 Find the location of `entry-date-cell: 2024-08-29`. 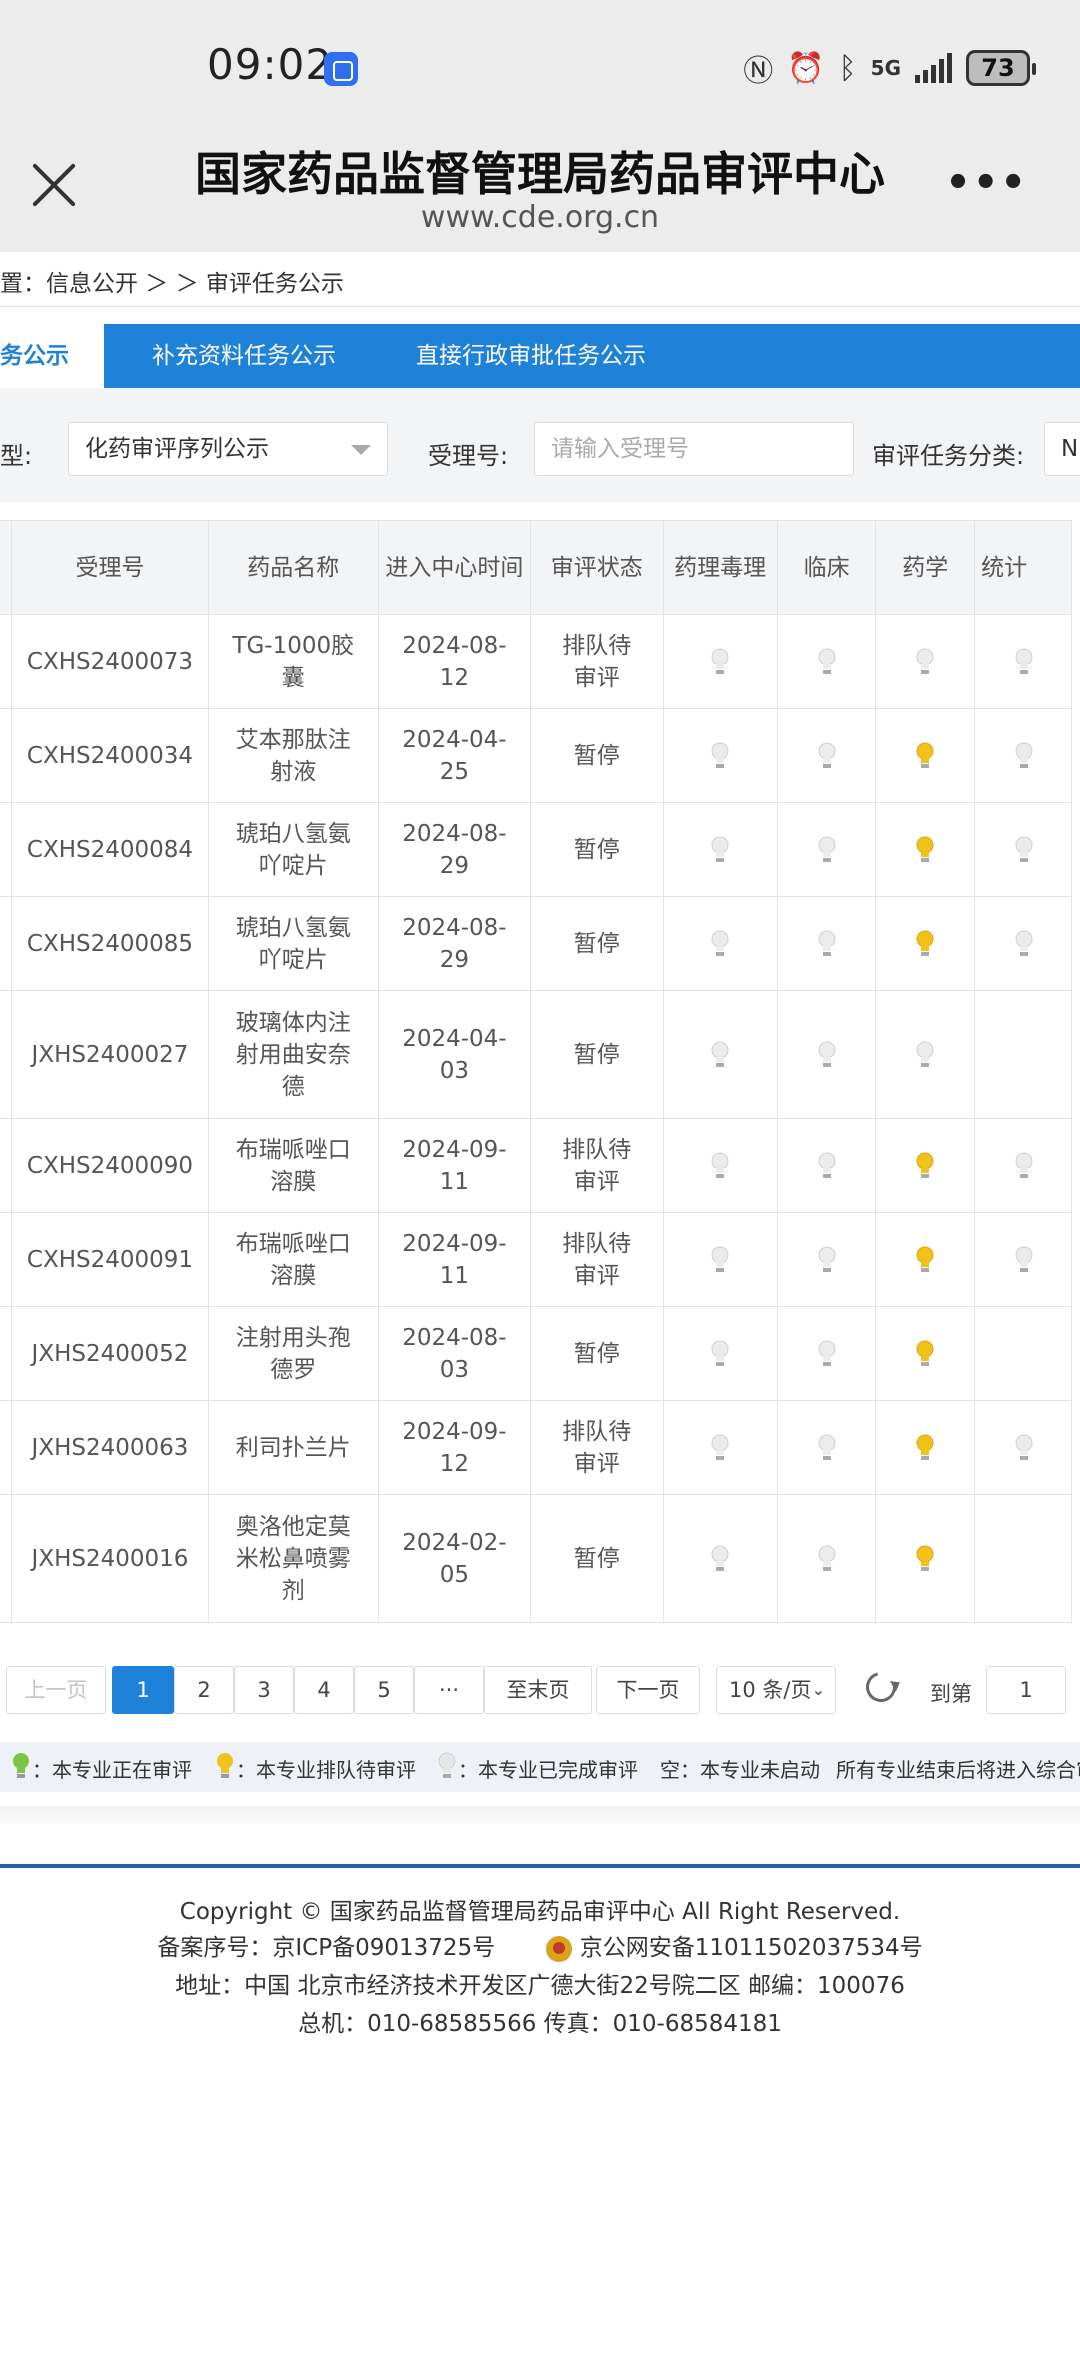

entry-date-cell: 2024-08-29 is located at coordinates (454, 849).